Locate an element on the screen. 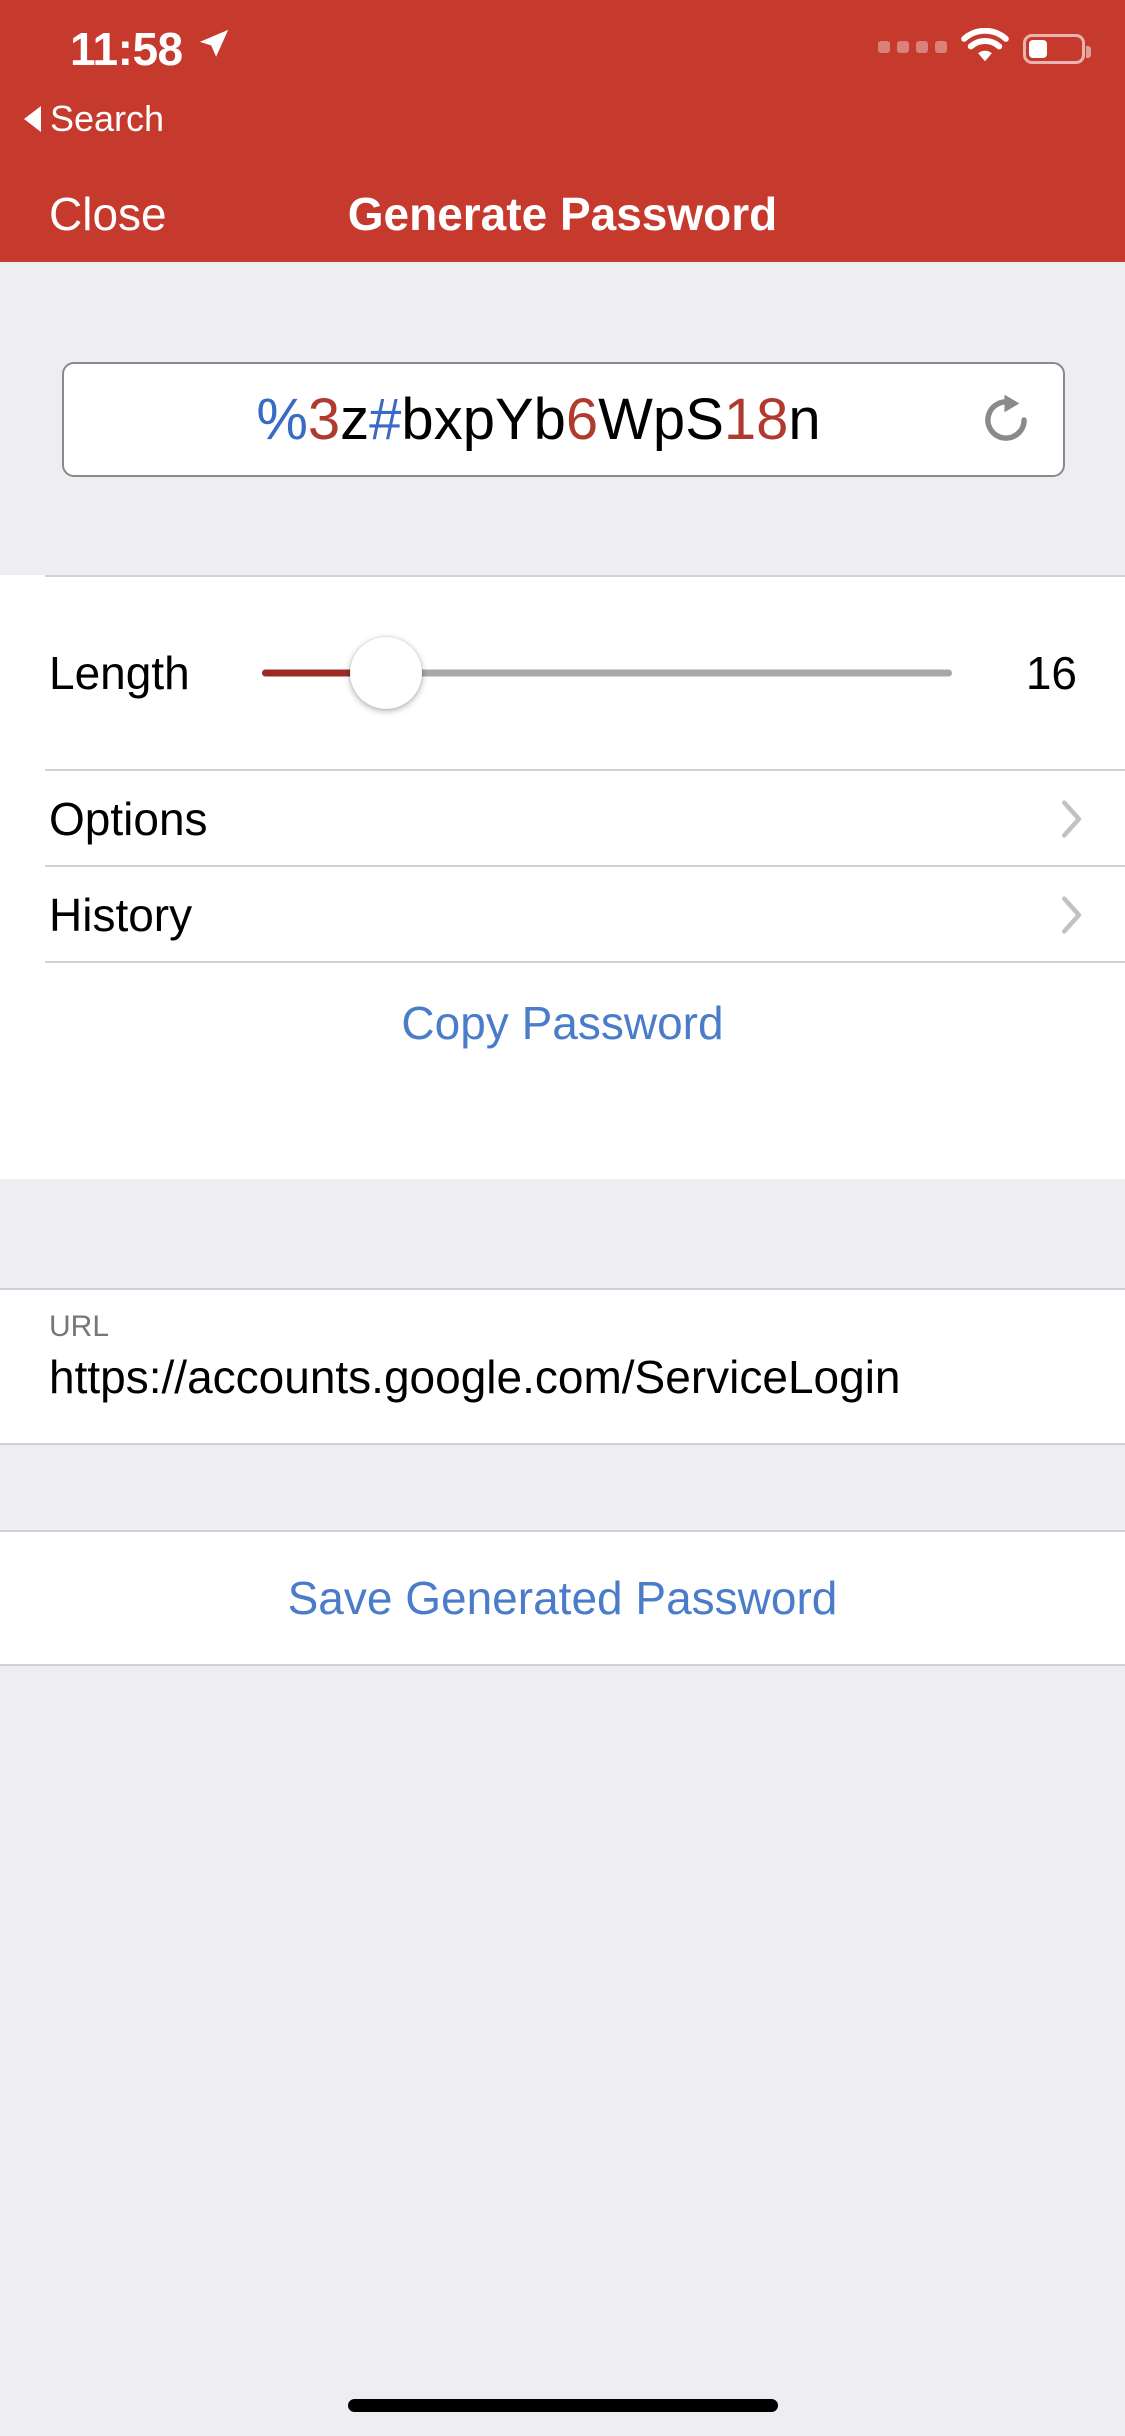 This screenshot has height=2436, width=1125. save-separator-bottom is located at coordinates (562, 1665).